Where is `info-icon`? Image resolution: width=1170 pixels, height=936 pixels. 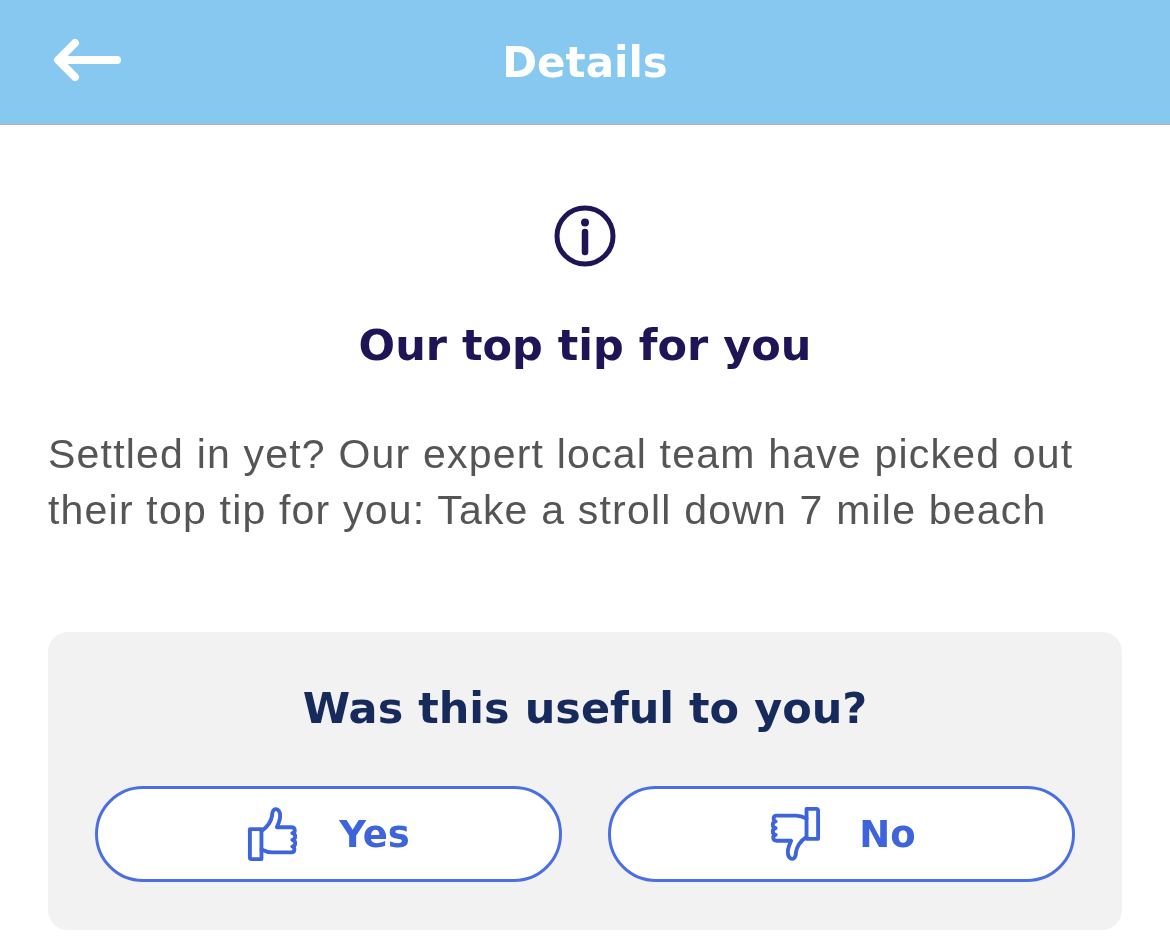
info-icon is located at coordinates (585, 236).